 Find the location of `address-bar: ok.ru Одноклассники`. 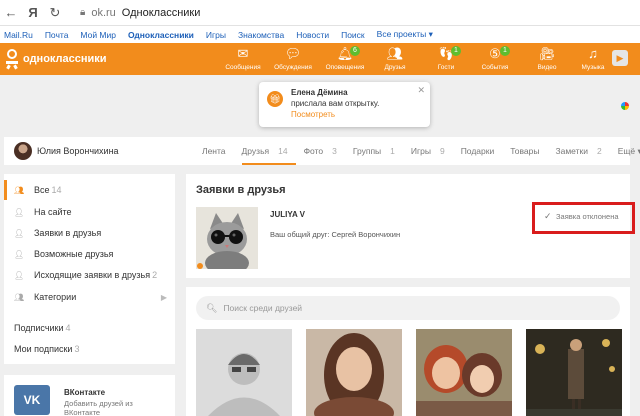

address-bar: ok.ru Одноклассники is located at coordinates (145, 13).